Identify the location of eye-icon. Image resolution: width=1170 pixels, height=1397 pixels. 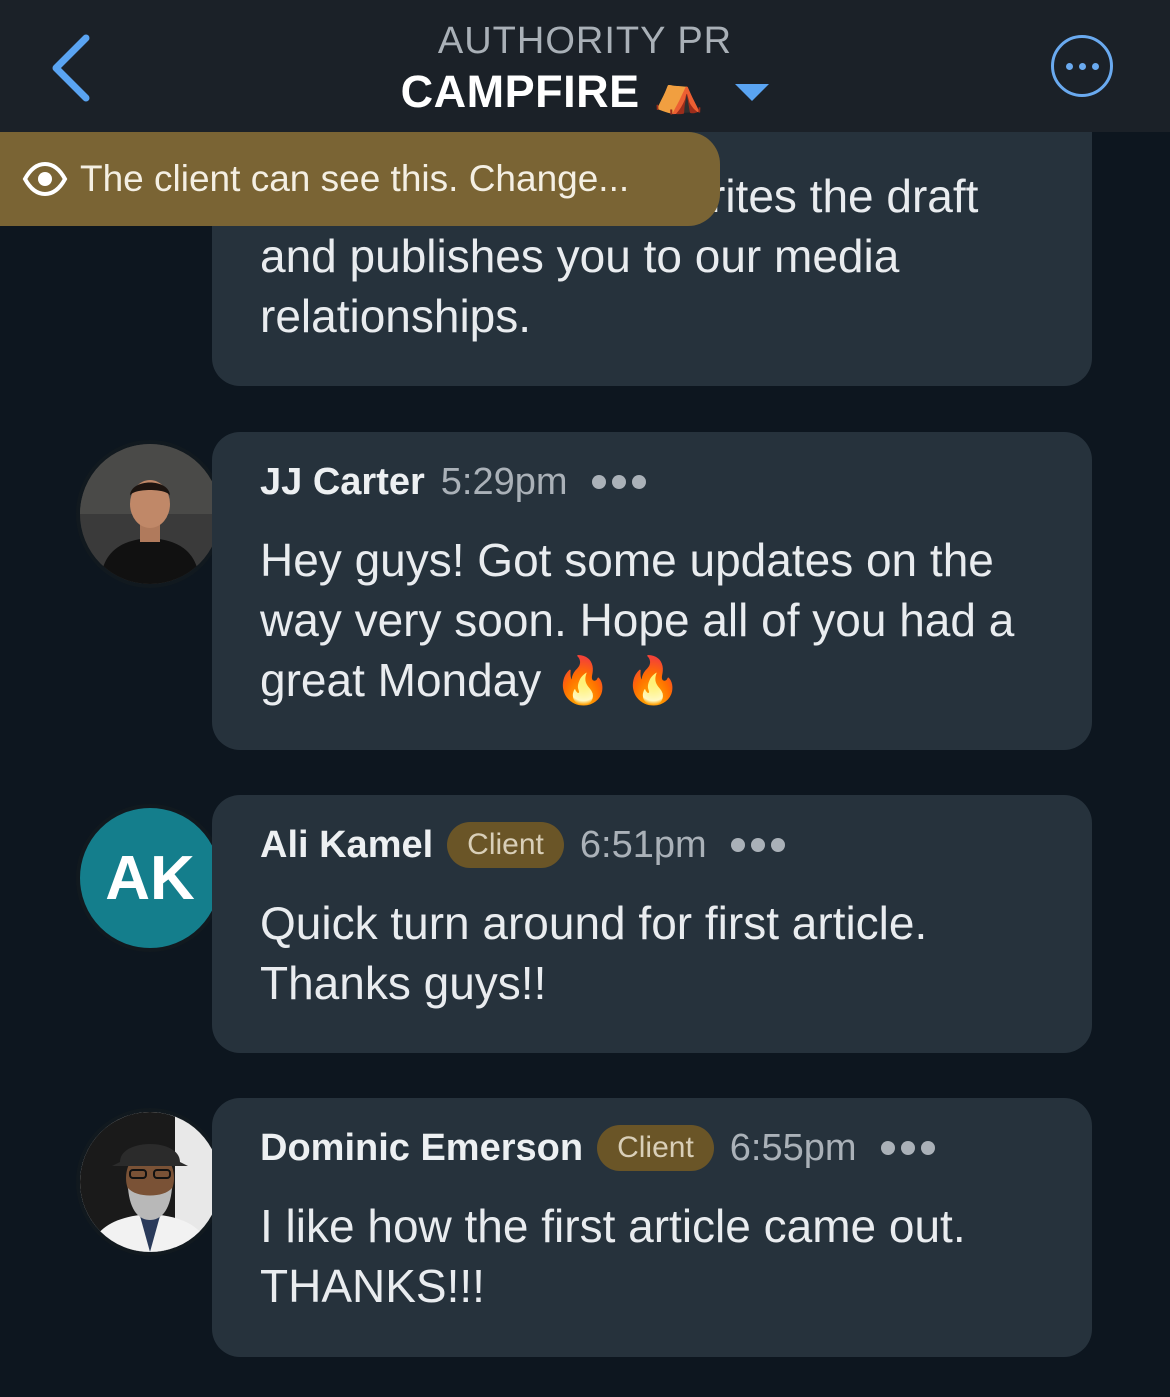
(45, 179).